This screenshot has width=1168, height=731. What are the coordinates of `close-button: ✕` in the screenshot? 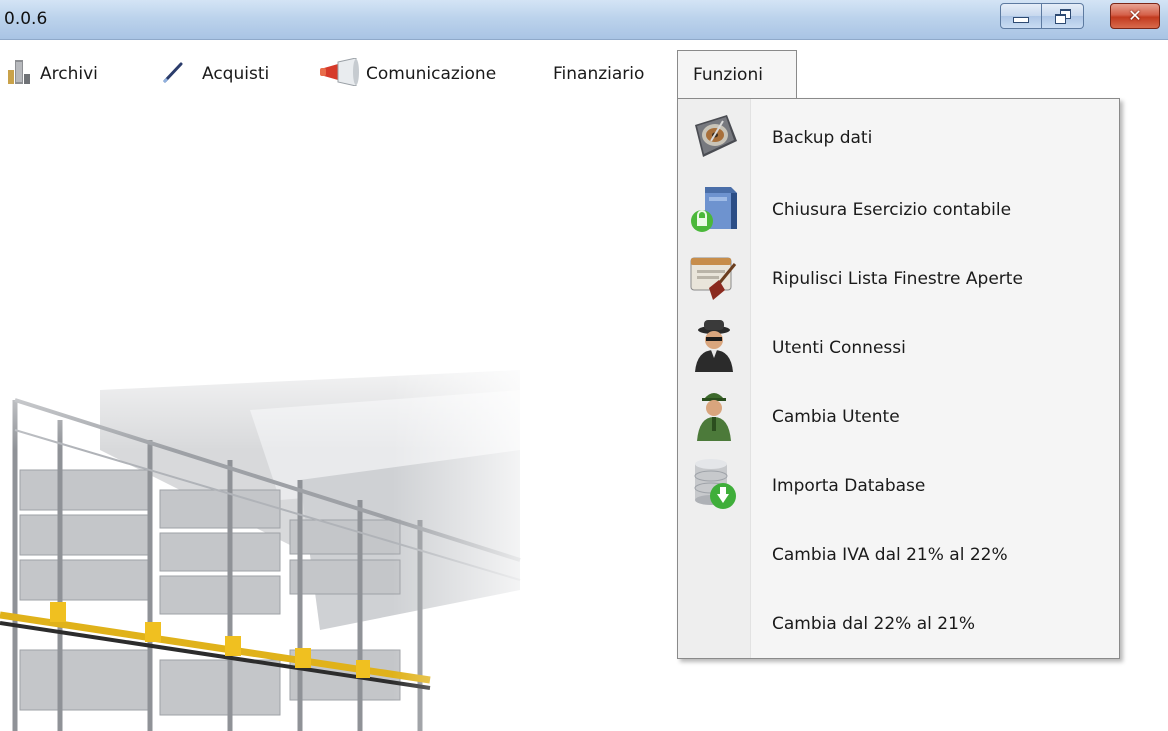 It's located at (1135, 16).